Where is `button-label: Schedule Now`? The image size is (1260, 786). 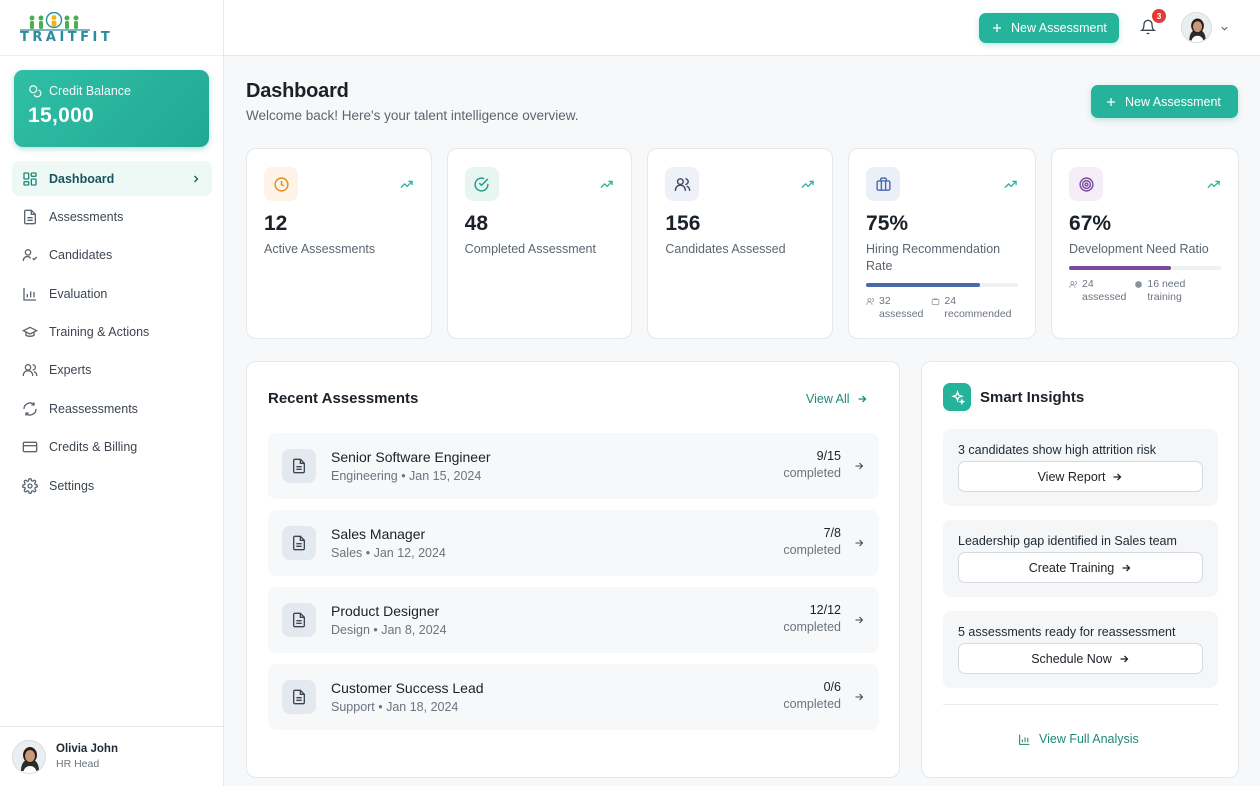
button-label: Schedule Now is located at coordinates (1071, 658).